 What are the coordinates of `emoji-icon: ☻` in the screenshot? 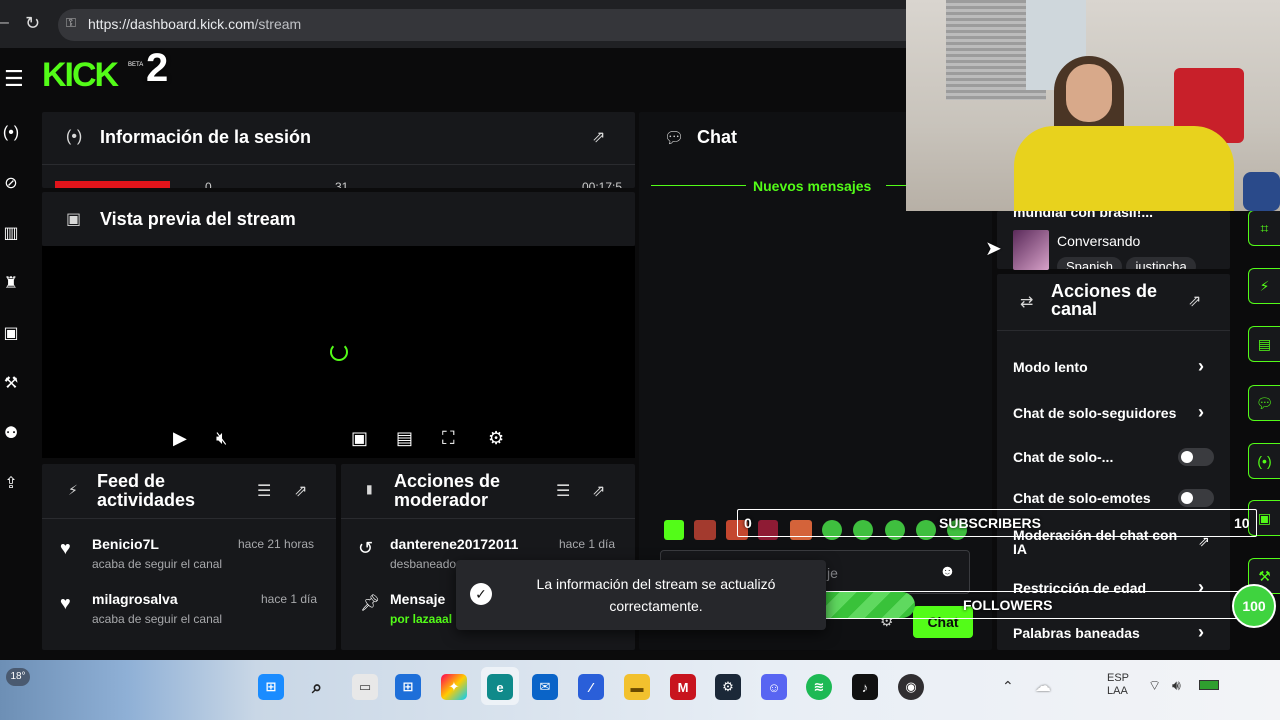 It's located at (947, 572).